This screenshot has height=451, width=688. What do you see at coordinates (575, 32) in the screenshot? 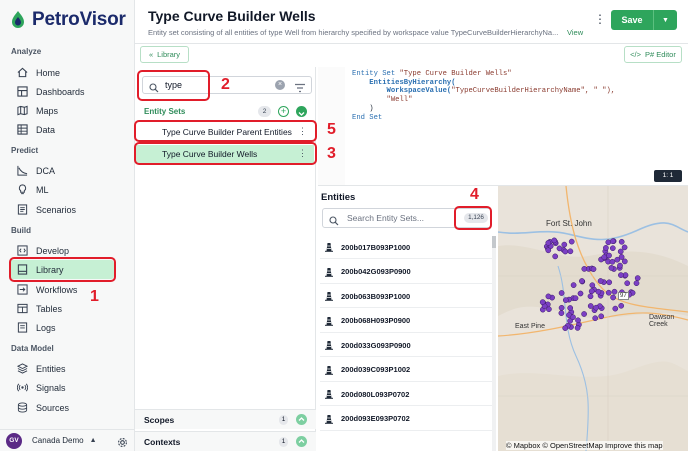
I see `view-link: View` at bounding box center [575, 32].